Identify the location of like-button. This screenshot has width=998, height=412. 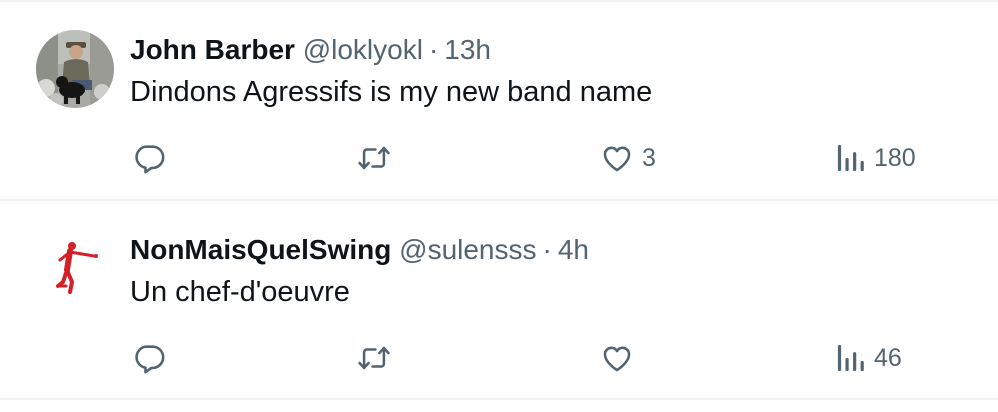
(621, 358).